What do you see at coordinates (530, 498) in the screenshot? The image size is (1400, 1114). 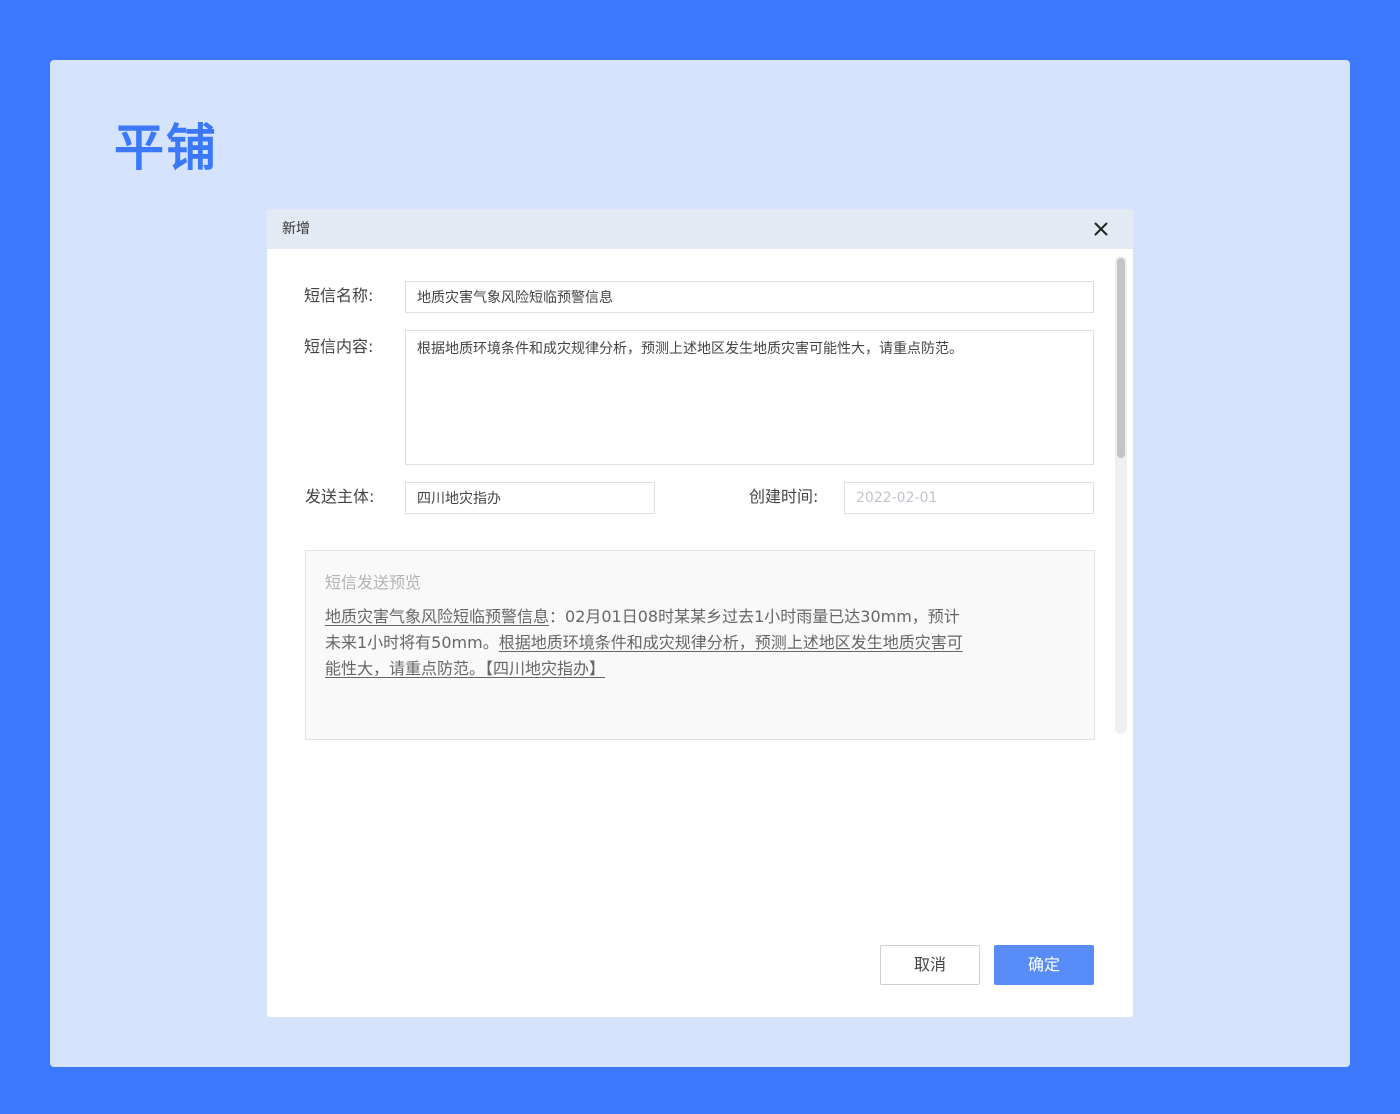 I see `sender-input` at bounding box center [530, 498].